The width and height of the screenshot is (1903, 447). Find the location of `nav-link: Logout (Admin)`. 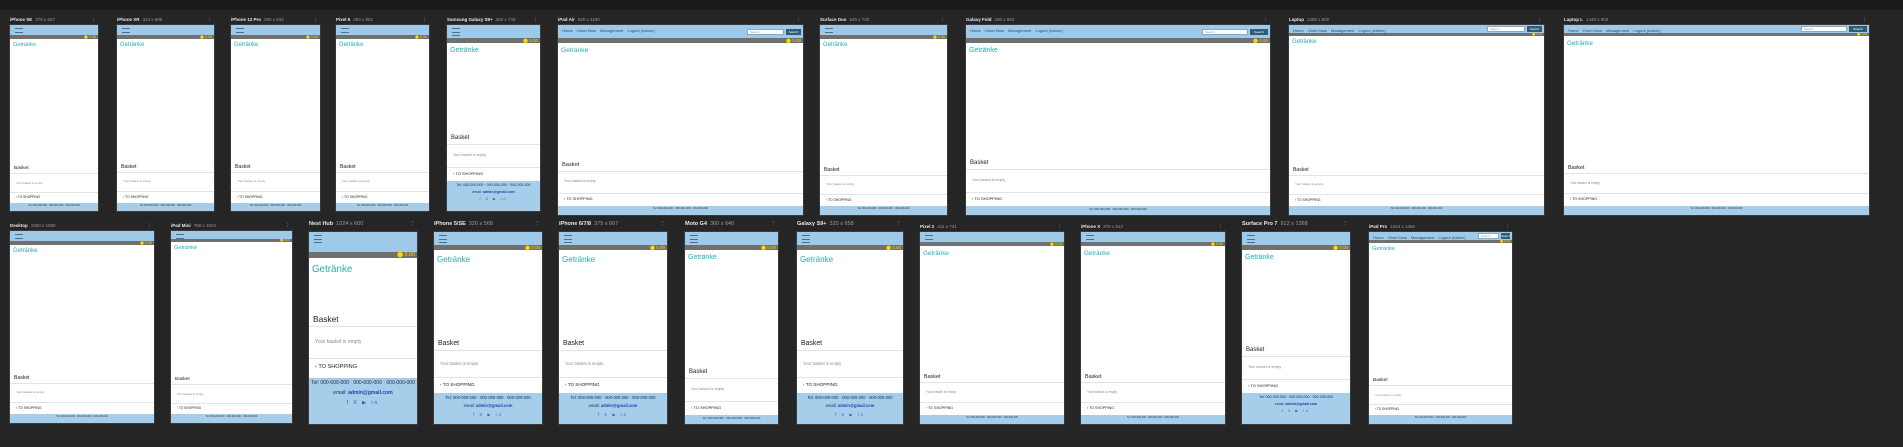

nav-link: Logout (Admin) is located at coordinates (640, 30).